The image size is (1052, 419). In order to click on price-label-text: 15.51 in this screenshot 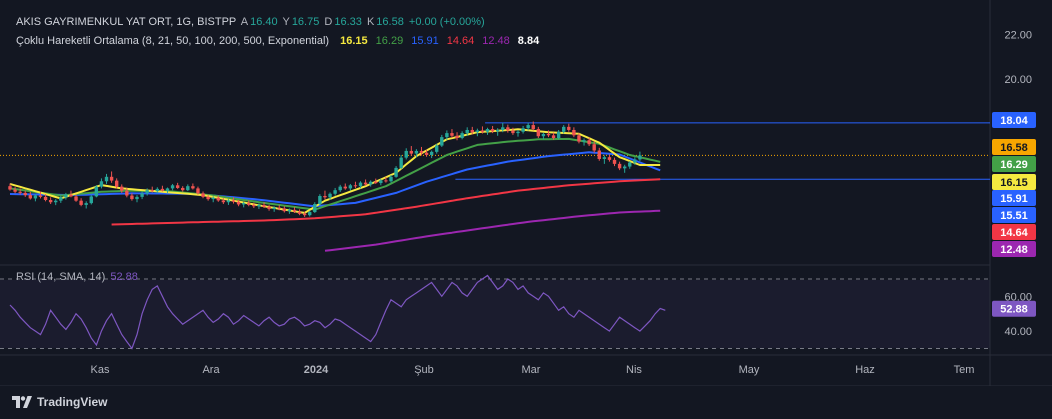, I will do `click(1014, 216)`.